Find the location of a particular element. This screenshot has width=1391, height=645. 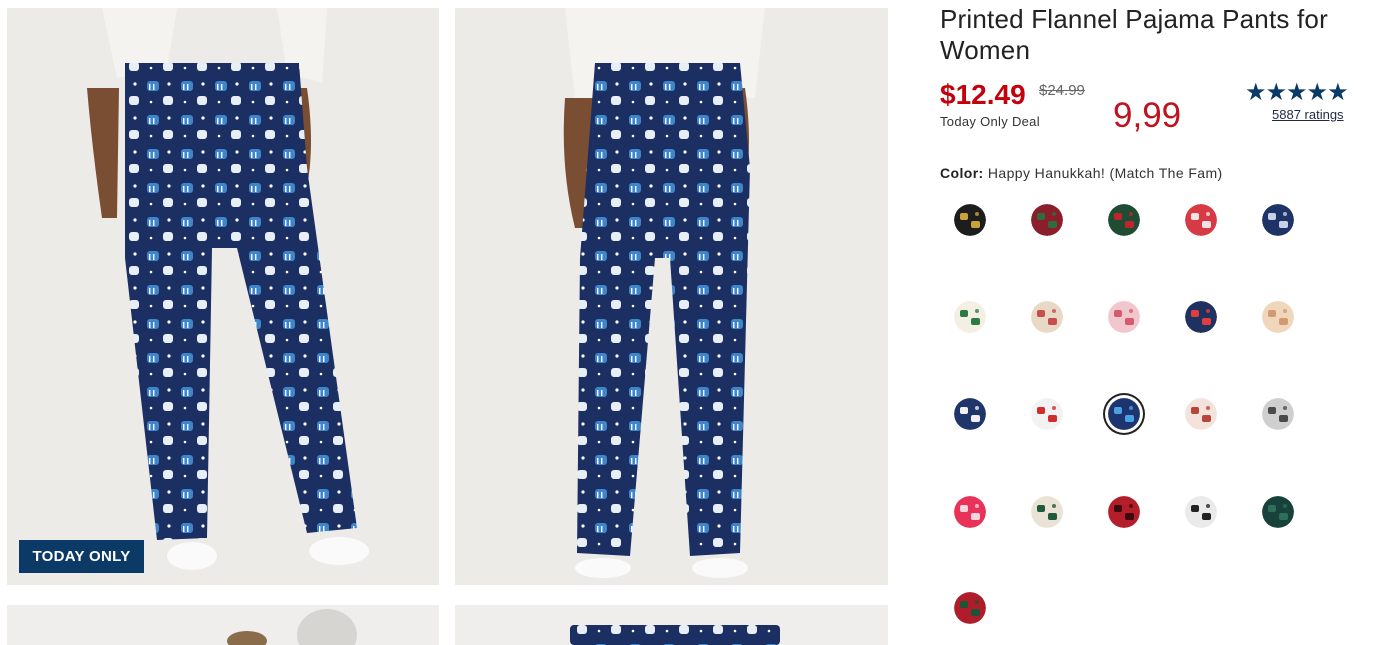

swatch-santa-white is located at coordinates (1047, 414).